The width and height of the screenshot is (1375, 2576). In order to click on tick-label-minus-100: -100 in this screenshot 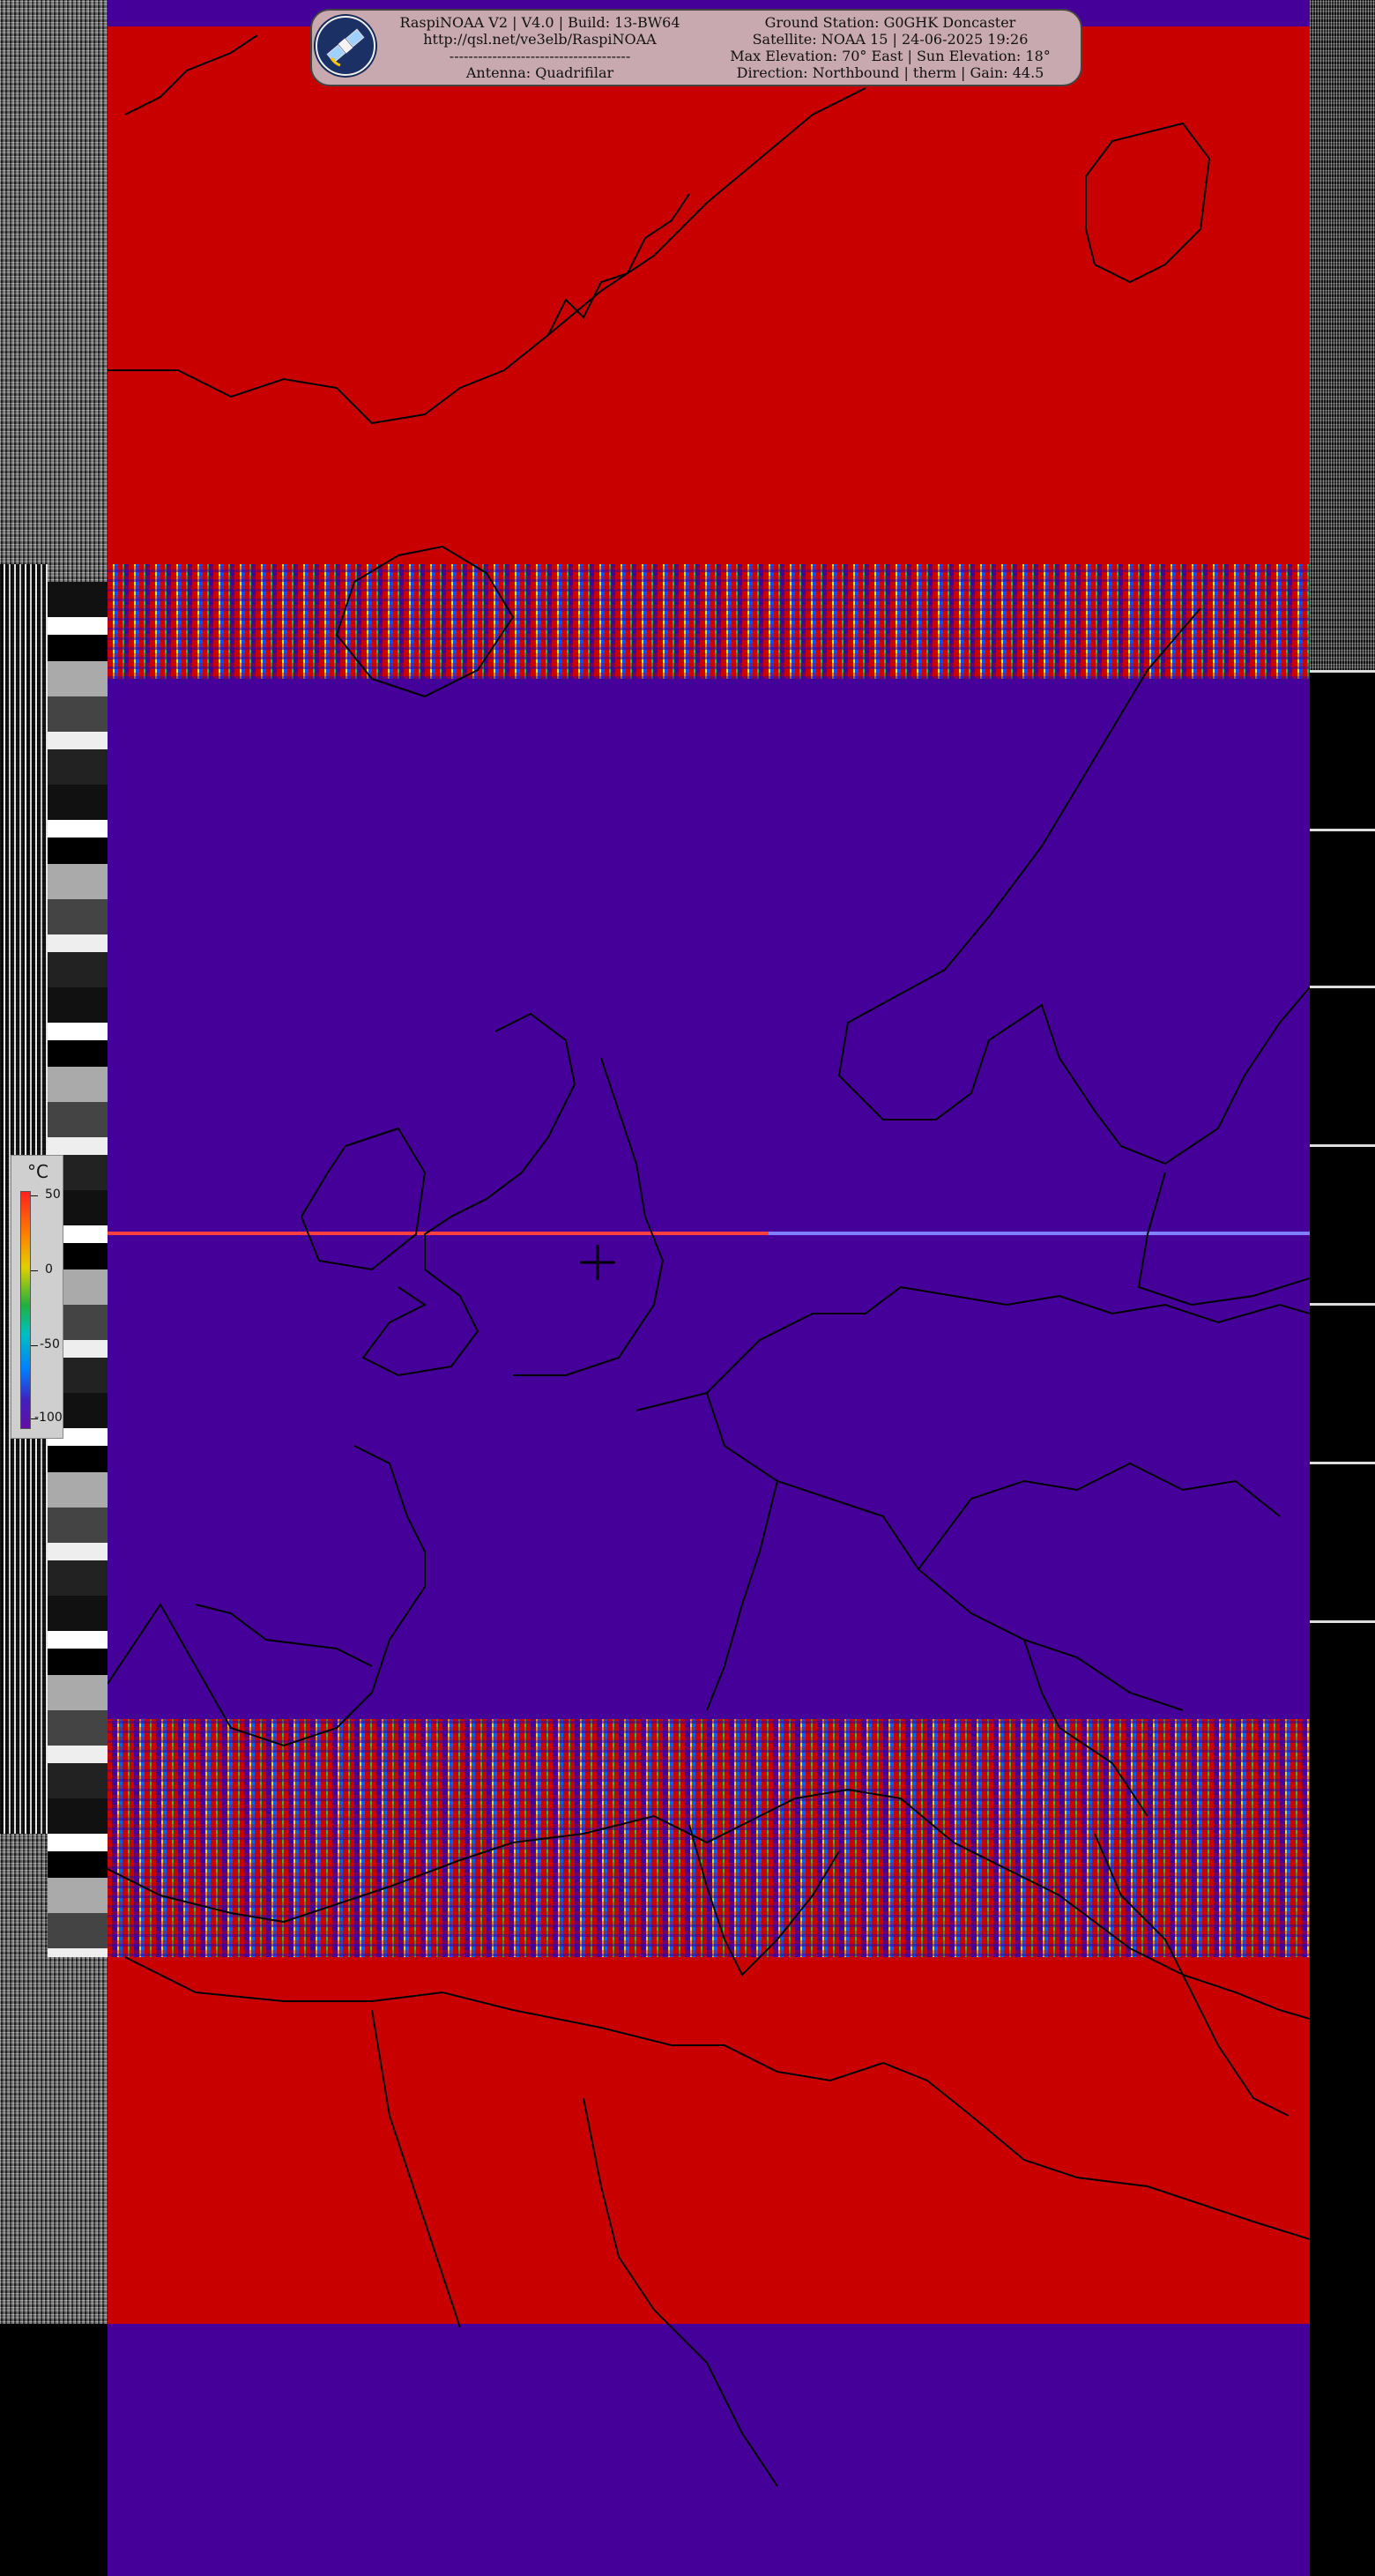, I will do `click(48, 1418)`.